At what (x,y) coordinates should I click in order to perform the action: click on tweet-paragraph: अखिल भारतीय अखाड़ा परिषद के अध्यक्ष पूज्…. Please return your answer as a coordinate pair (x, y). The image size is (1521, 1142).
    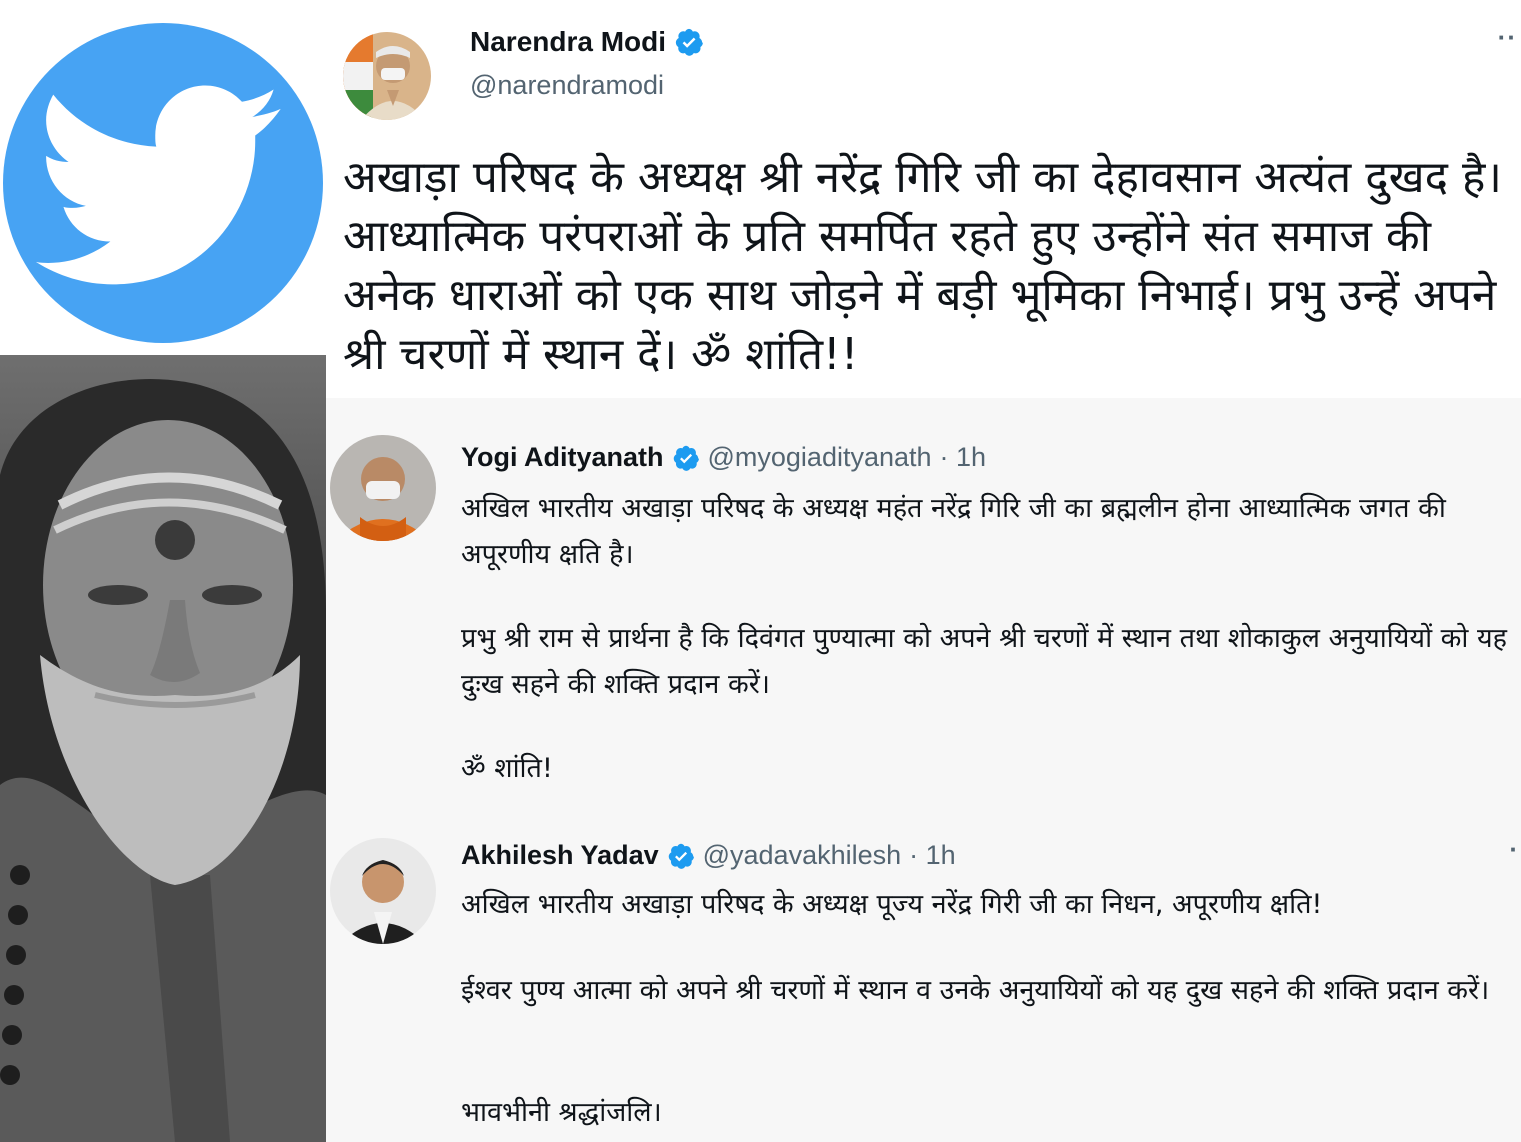
    Looking at the image, I should click on (892, 904).